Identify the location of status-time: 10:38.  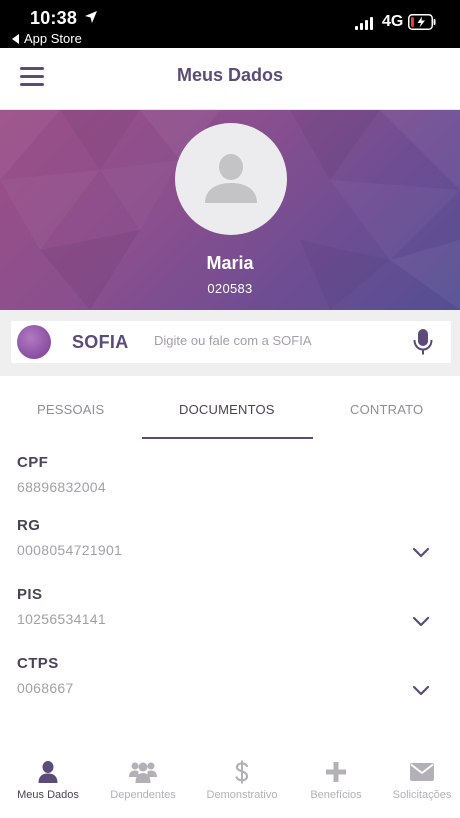
(54, 18).